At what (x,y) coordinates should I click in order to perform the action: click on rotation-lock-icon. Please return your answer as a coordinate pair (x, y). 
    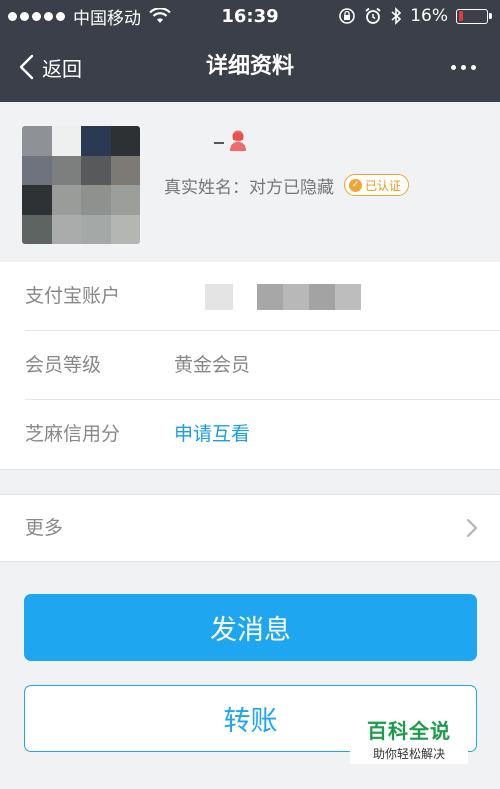
    Looking at the image, I should click on (347, 16).